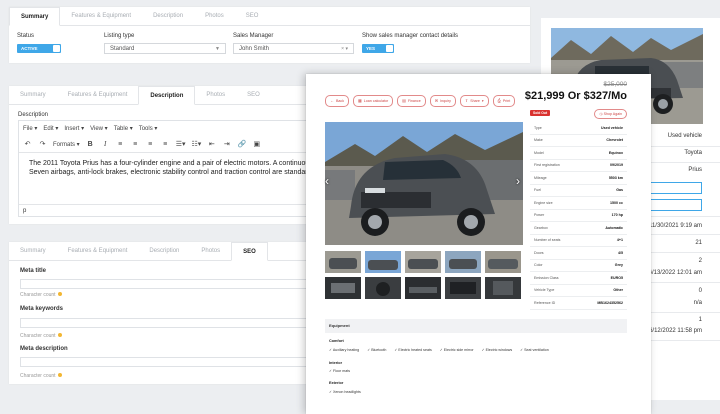 The height and width of the screenshot is (414, 720). I want to click on char-count: Character count, so click(41, 336).